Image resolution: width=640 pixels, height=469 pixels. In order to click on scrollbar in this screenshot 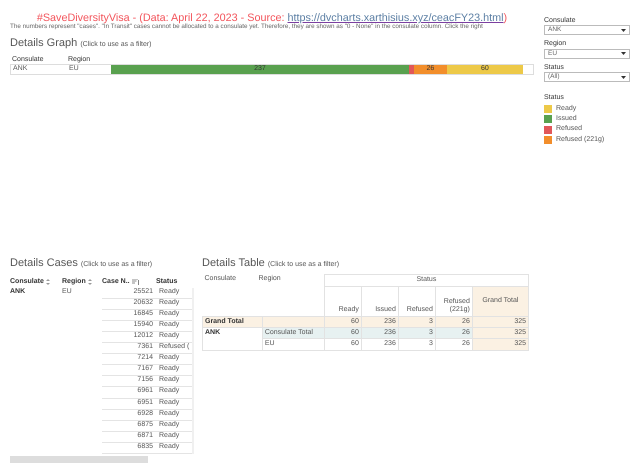, I will do `click(79, 459)`.